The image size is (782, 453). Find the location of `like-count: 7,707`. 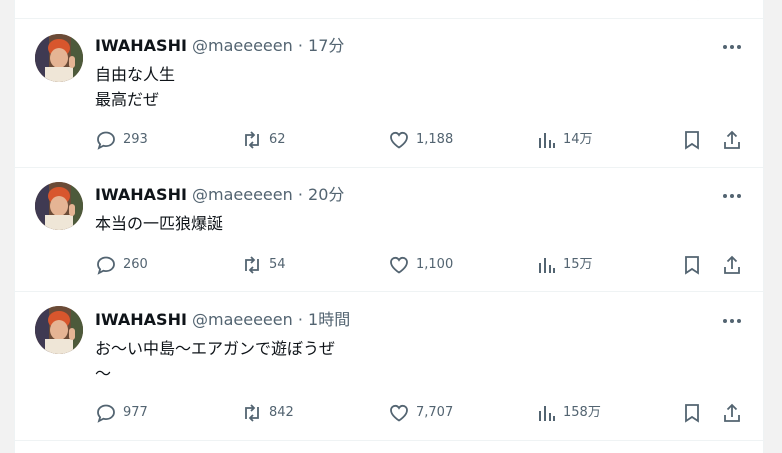

like-count: 7,707 is located at coordinates (435, 412).